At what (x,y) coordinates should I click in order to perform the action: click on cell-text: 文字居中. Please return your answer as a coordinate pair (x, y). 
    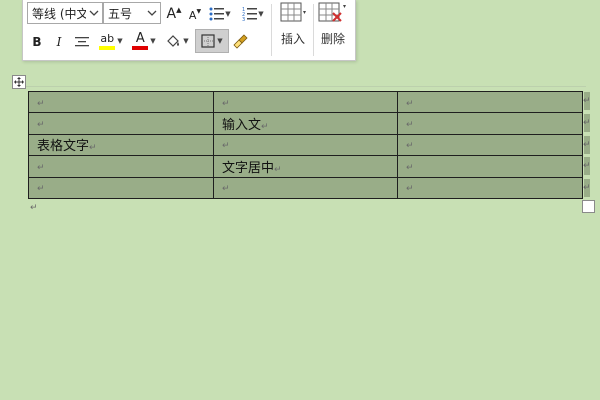
    Looking at the image, I should click on (248, 168).